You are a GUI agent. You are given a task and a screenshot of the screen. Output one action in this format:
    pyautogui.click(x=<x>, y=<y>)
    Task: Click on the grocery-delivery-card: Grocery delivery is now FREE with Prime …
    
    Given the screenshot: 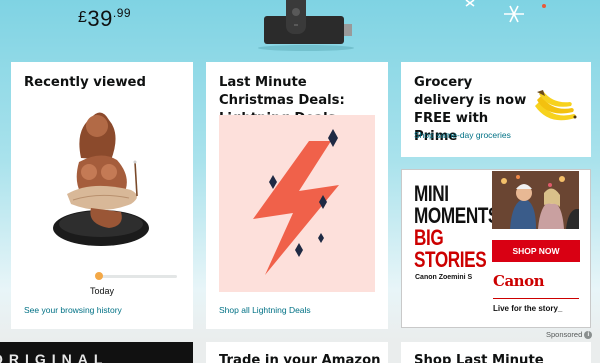 What is the action you would take?
    pyautogui.click(x=496, y=109)
    